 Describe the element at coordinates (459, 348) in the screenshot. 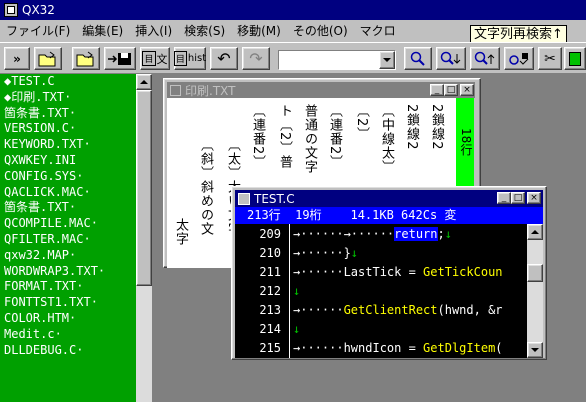

I see `function-text: GetDlgItem` at that location.